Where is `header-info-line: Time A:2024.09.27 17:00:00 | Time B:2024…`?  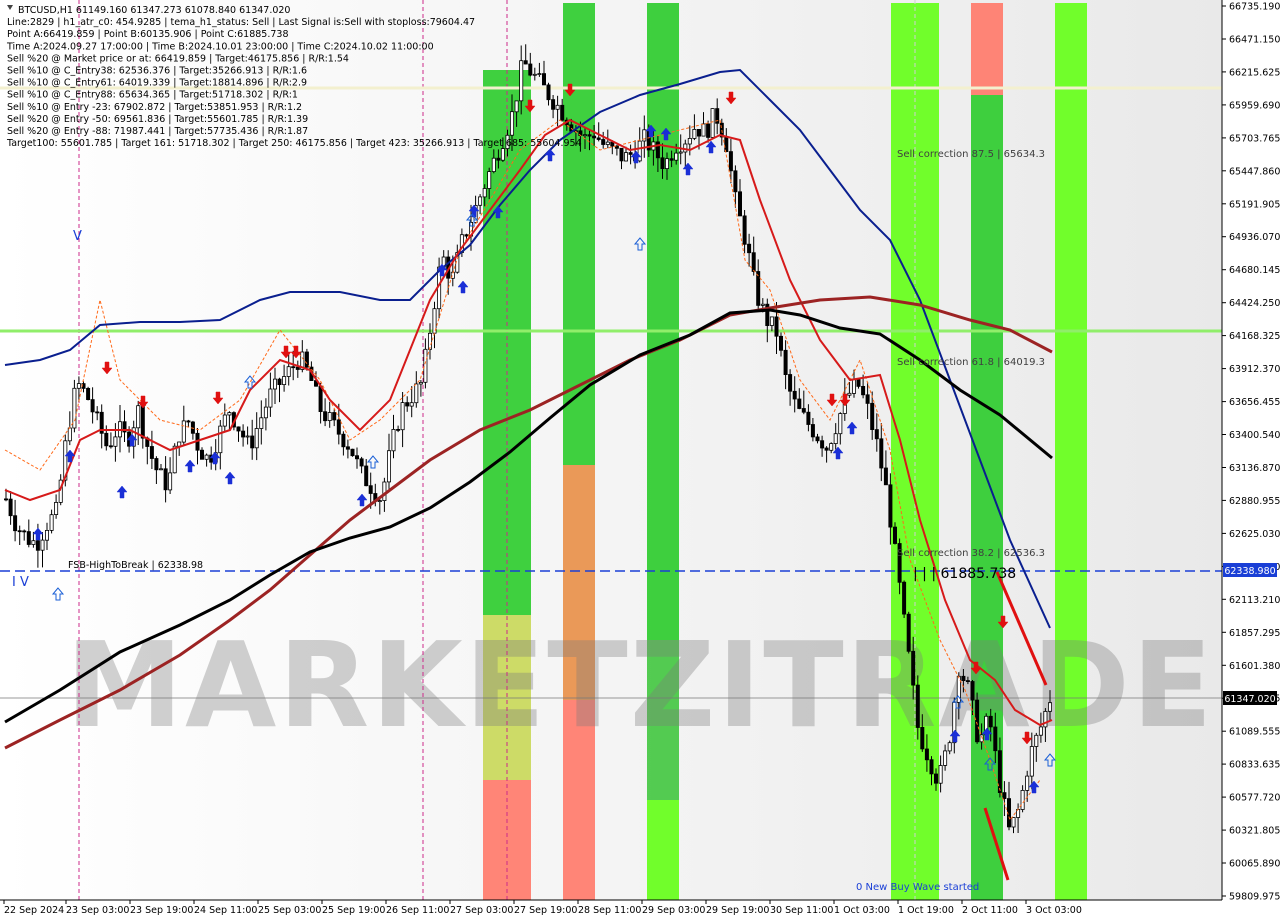 header-info-line: Time A:2024.09.27 17:00:00 | Time B:2024… is located at coordinates (220, 46).